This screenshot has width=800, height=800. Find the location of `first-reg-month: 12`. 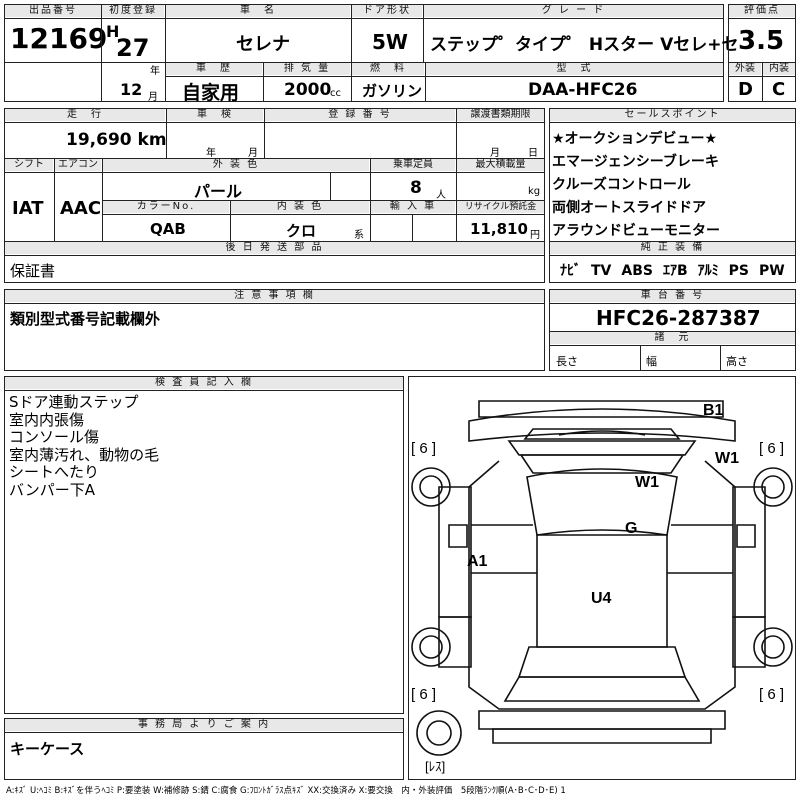

first-reg-month: 12 is located at coordinates (131, 89).